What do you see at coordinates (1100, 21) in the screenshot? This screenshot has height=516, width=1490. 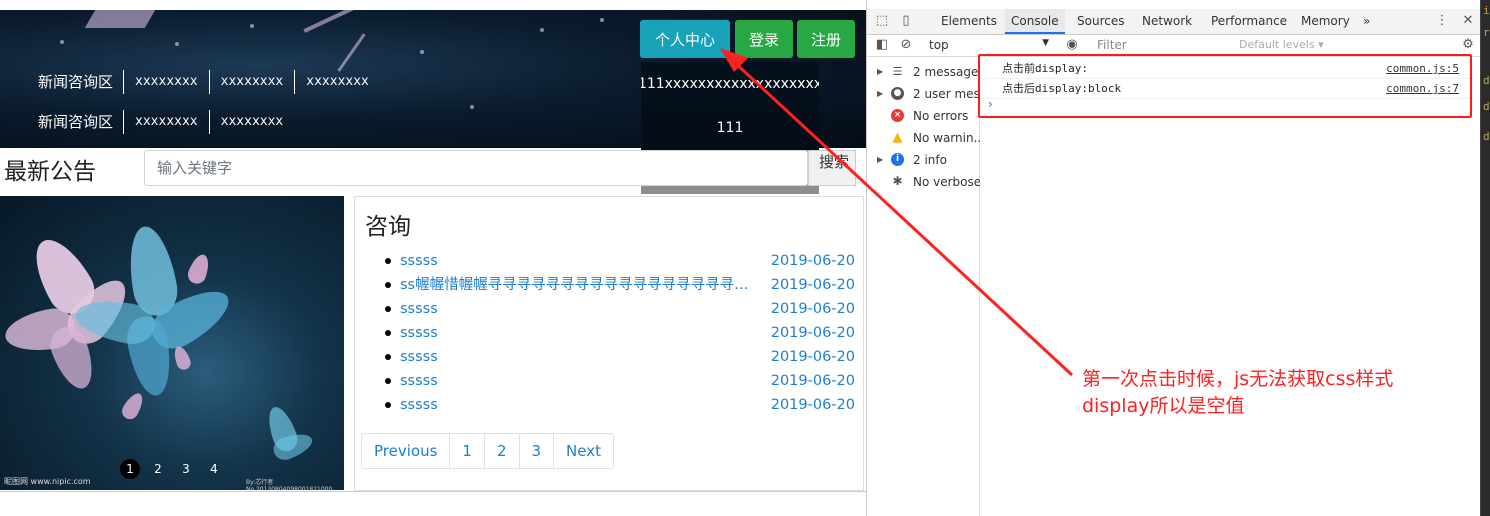 I see `tab-sources: Sources` at bounding box center [1100, 21].